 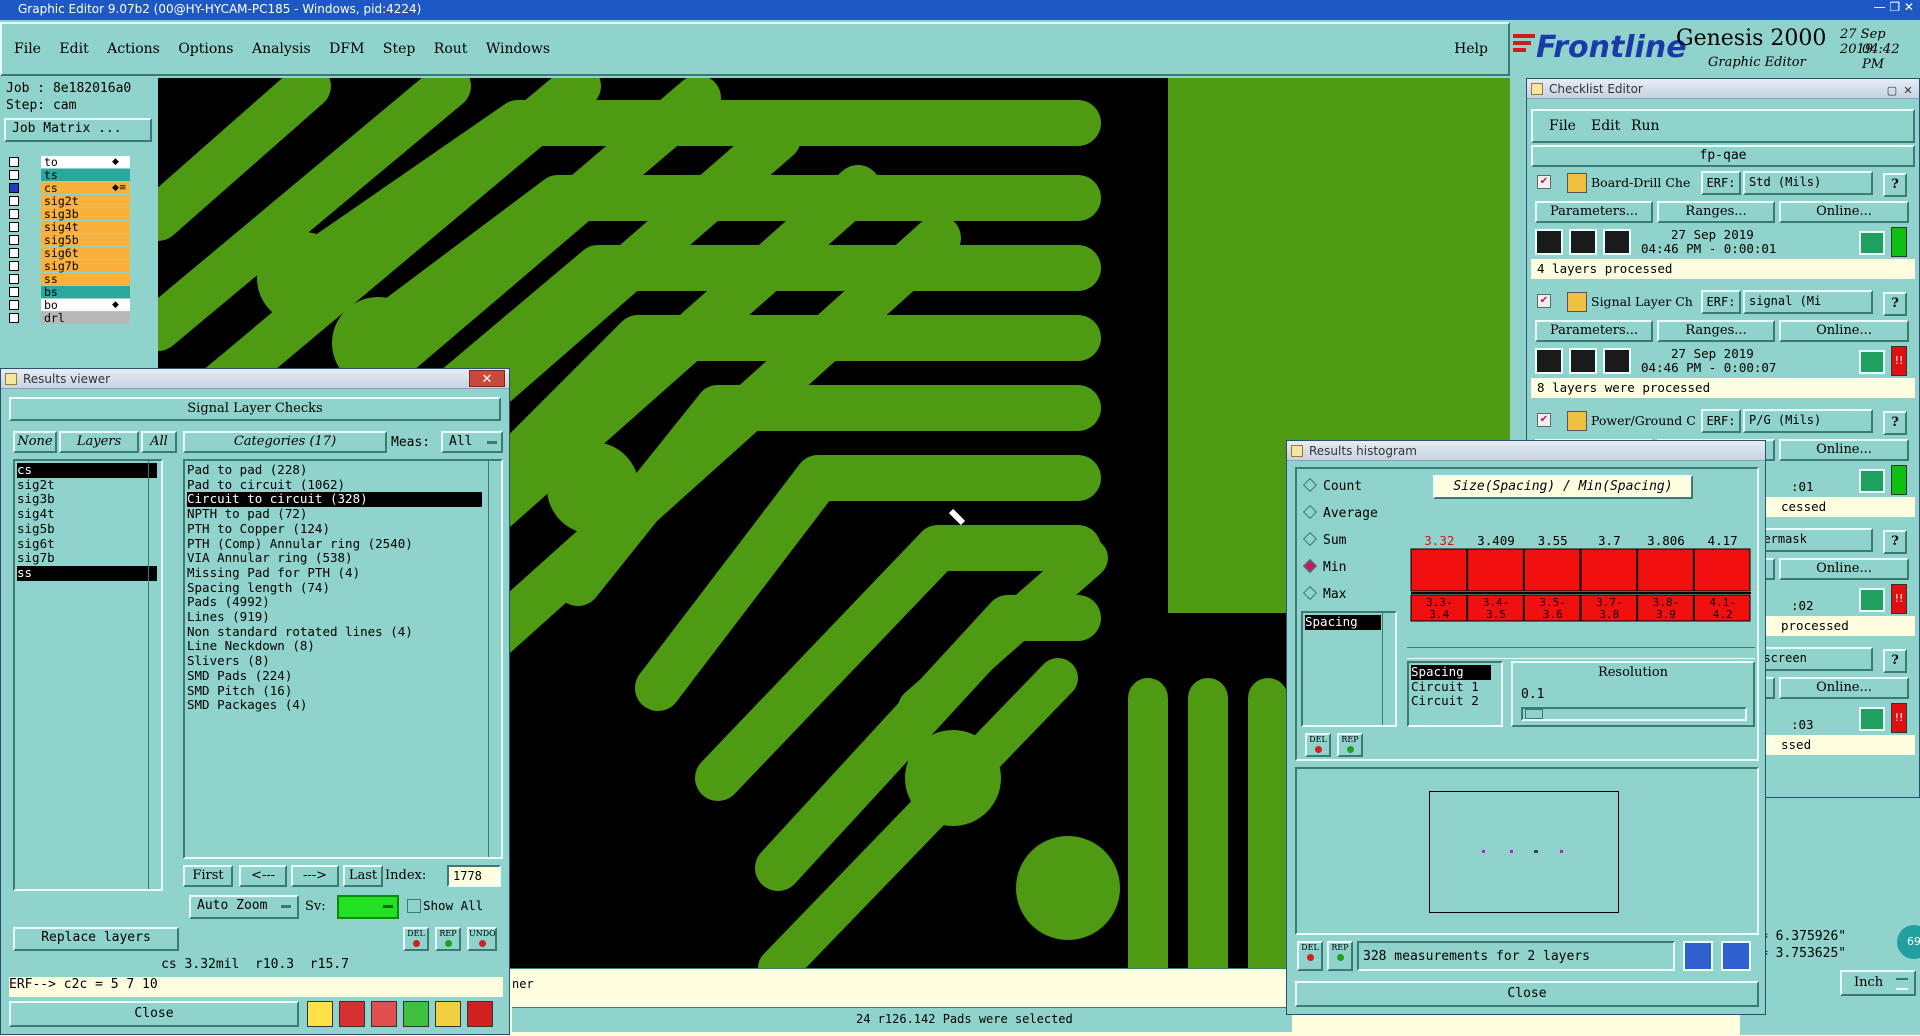 What do you see at coordinates (1534, 714) in the screenshot?
I see `resolution-slider-handle` at bounding box center [1534, 714].